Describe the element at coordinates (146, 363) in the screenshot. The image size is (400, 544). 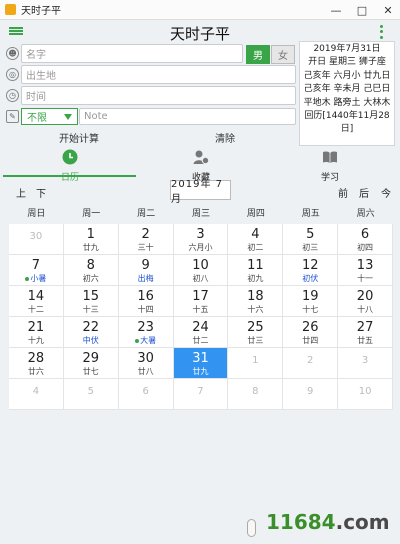
I see `calendar-day: 30 廿八` at that location.